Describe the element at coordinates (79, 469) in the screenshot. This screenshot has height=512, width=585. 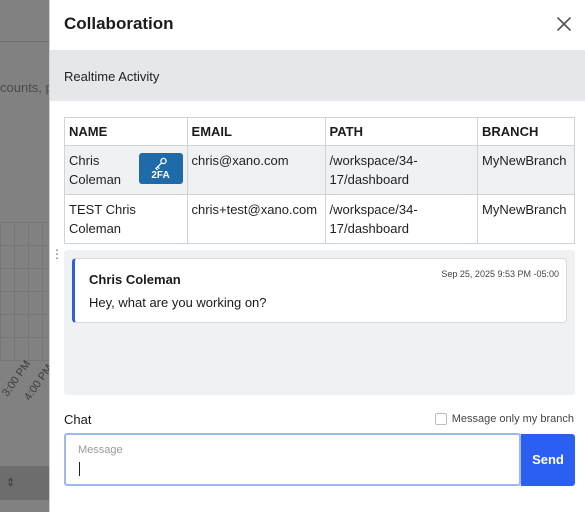
I see `text-caret` at that location.